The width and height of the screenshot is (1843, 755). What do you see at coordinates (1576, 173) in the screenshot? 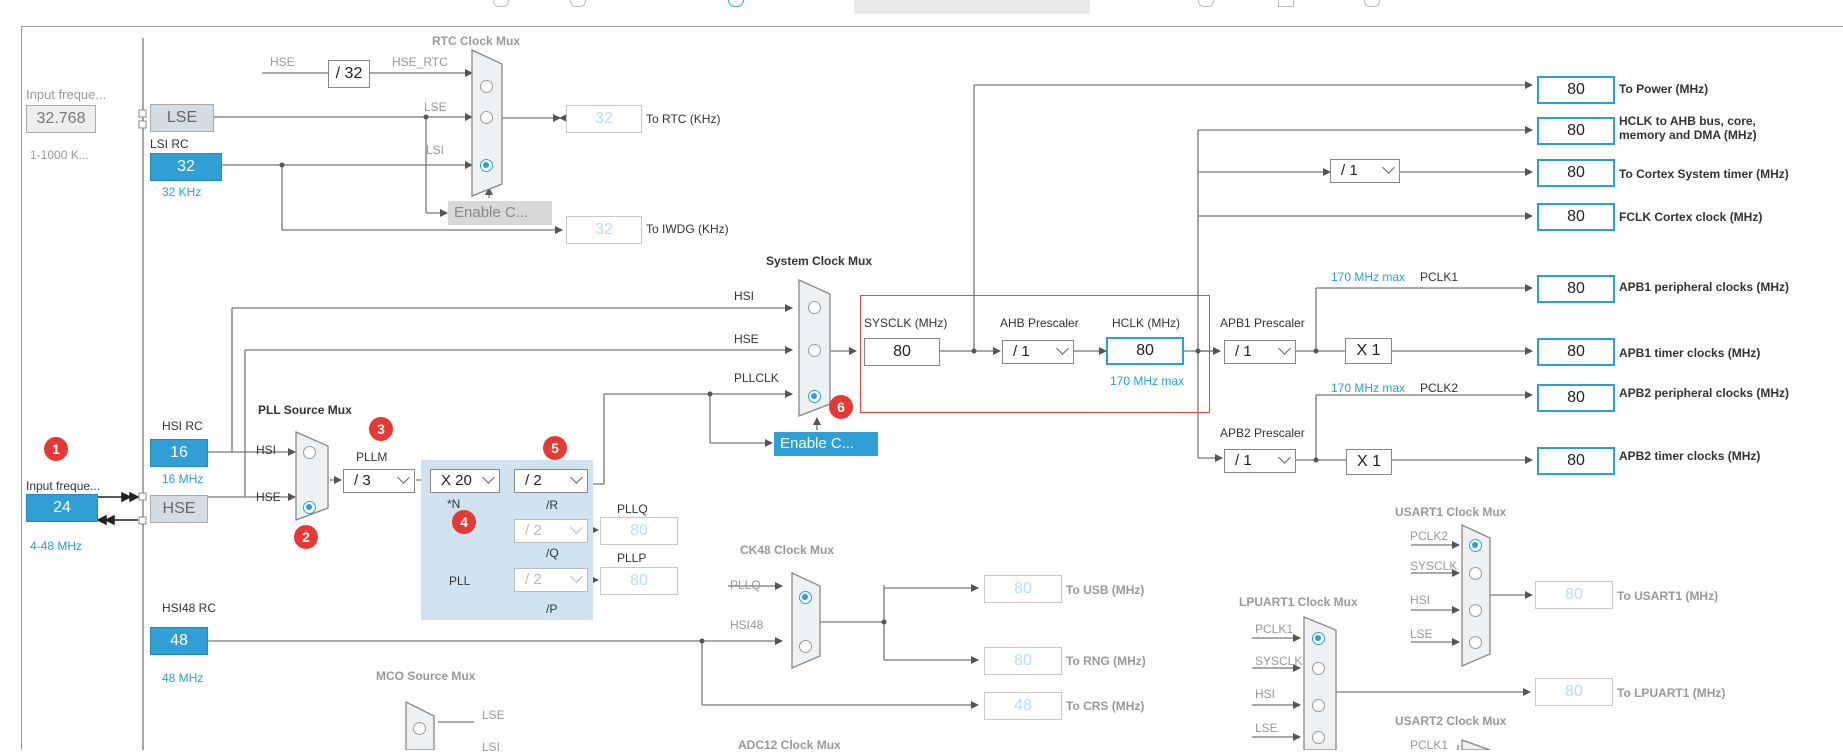
I see `cortex-timer-output-value: 80` at bounding box center [1576, 173].